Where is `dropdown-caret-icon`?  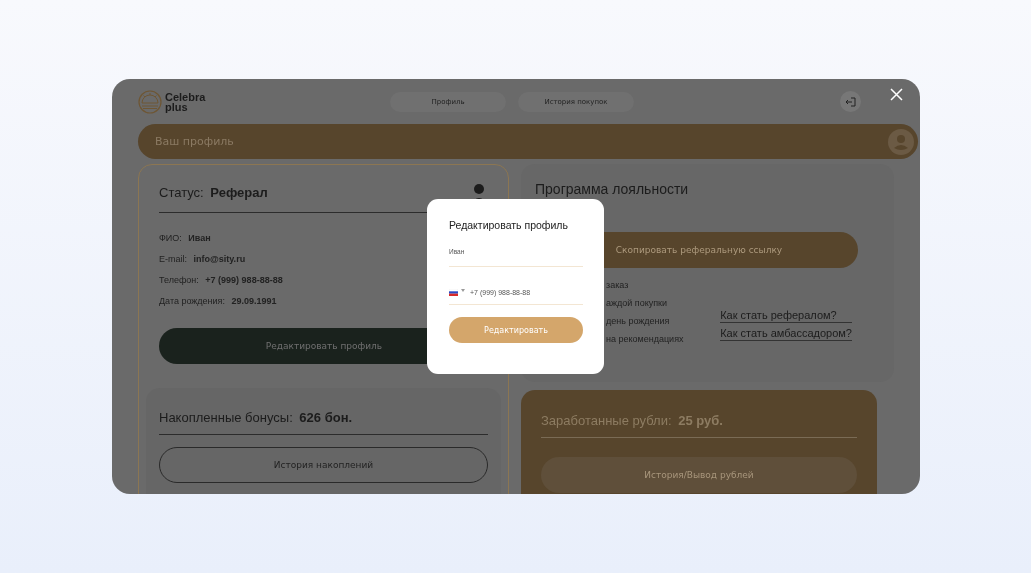
dropdown-caret-icon is located at coordinates (463, 290).